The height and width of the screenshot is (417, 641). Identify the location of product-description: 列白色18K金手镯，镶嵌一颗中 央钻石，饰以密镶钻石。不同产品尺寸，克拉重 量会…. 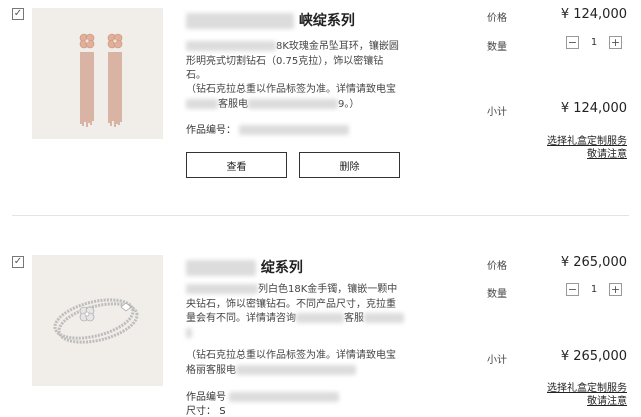
(311, 312).